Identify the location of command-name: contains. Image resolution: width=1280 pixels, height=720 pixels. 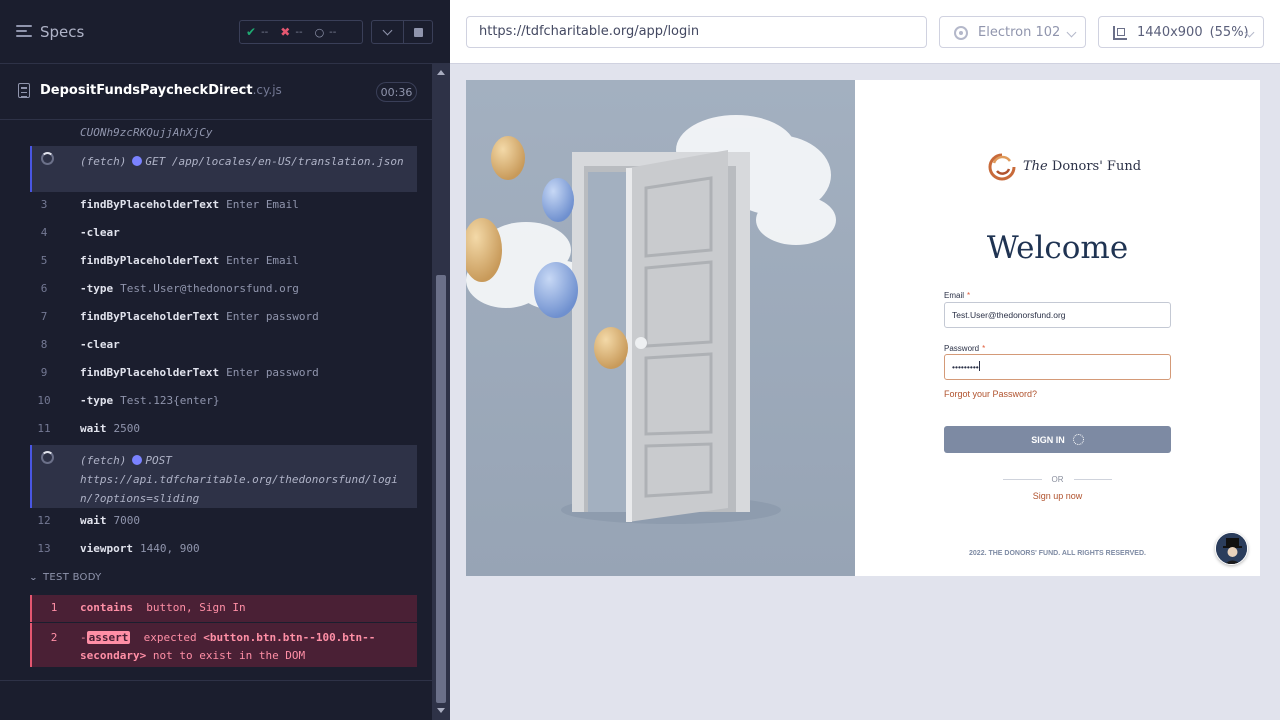
(106, 607).